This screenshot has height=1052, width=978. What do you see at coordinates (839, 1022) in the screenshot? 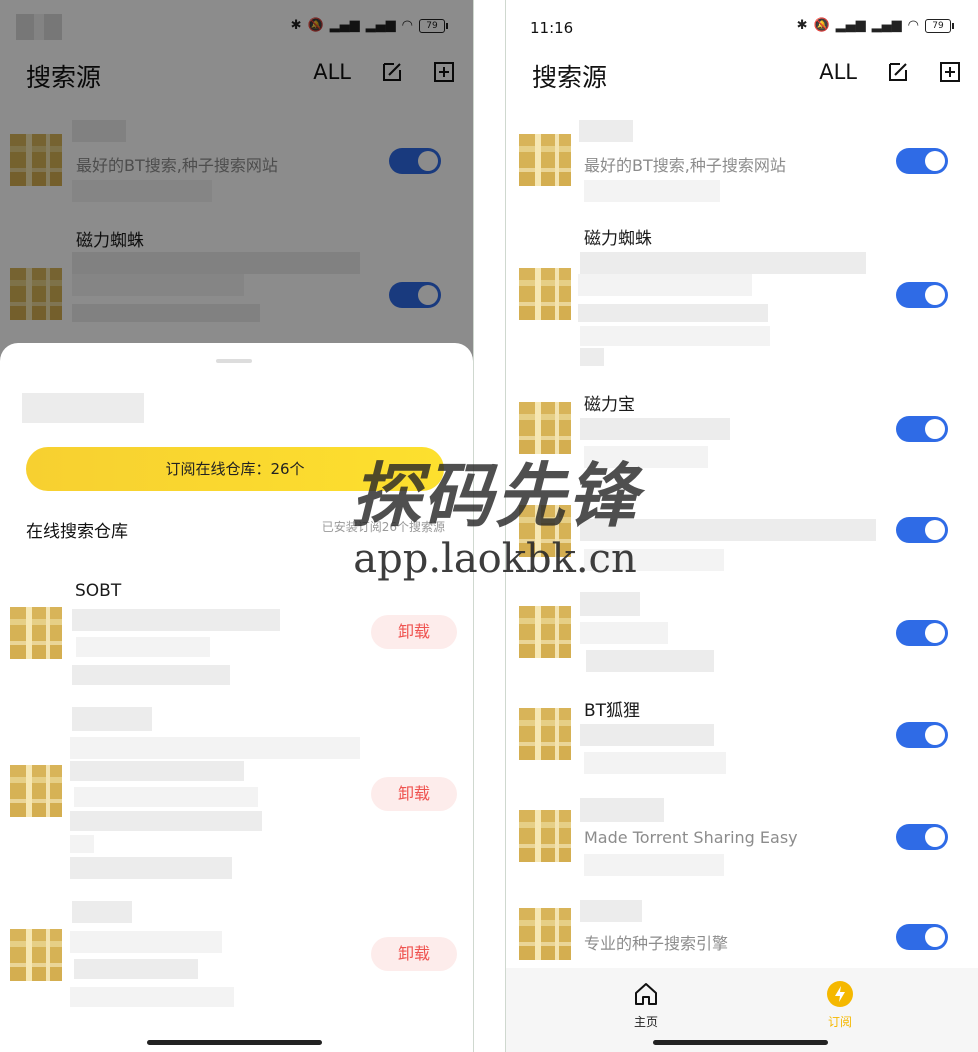
I see `nav-subscribe-label: 订阅` at bounding box center [839, 1022].